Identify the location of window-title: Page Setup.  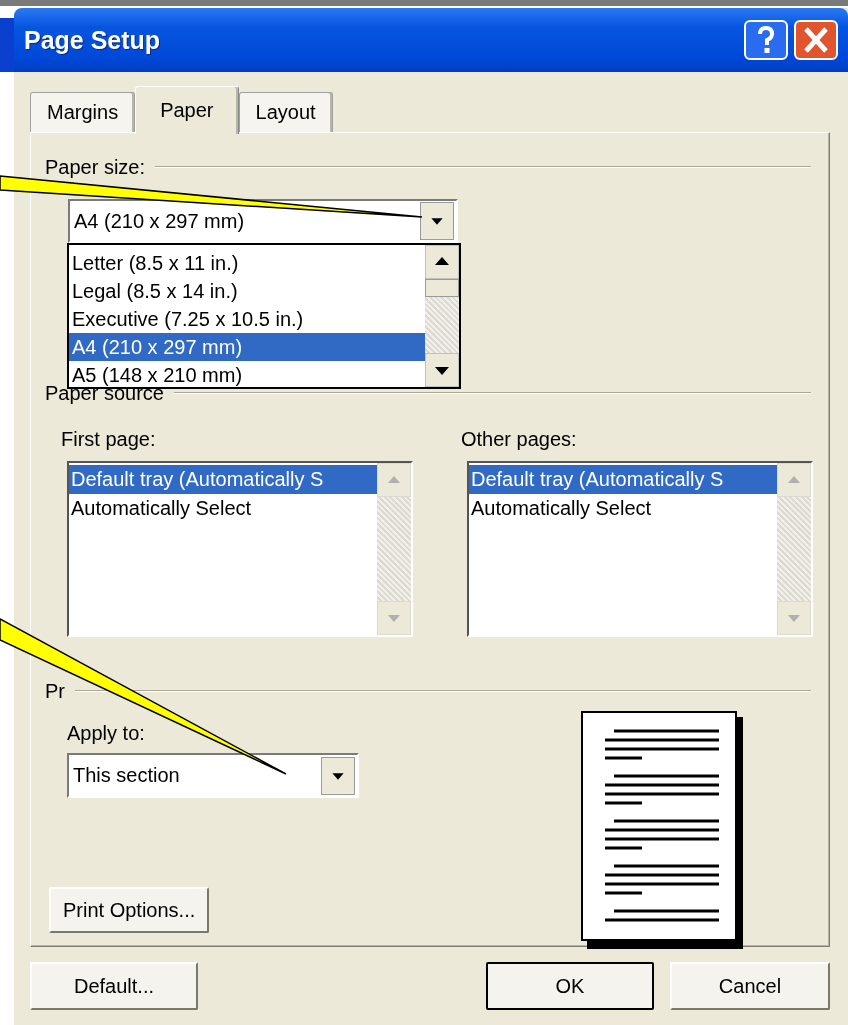
(92, 40).